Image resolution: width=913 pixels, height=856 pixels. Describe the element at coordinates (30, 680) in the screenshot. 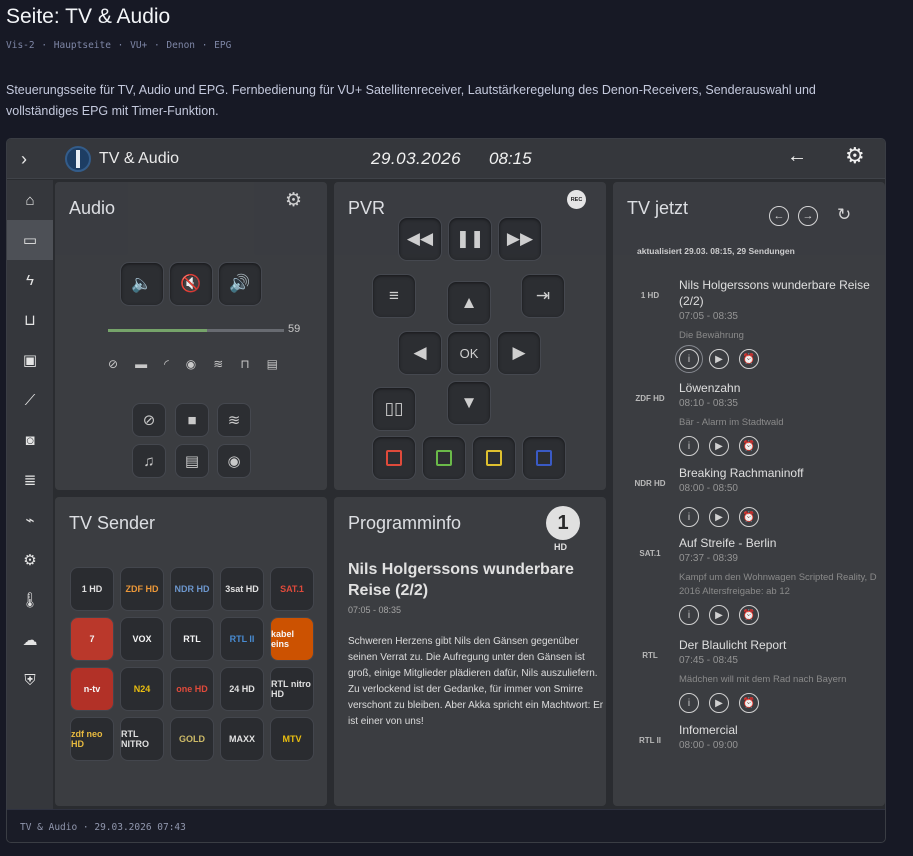

I see `shield-icon: ⛨` at that location.